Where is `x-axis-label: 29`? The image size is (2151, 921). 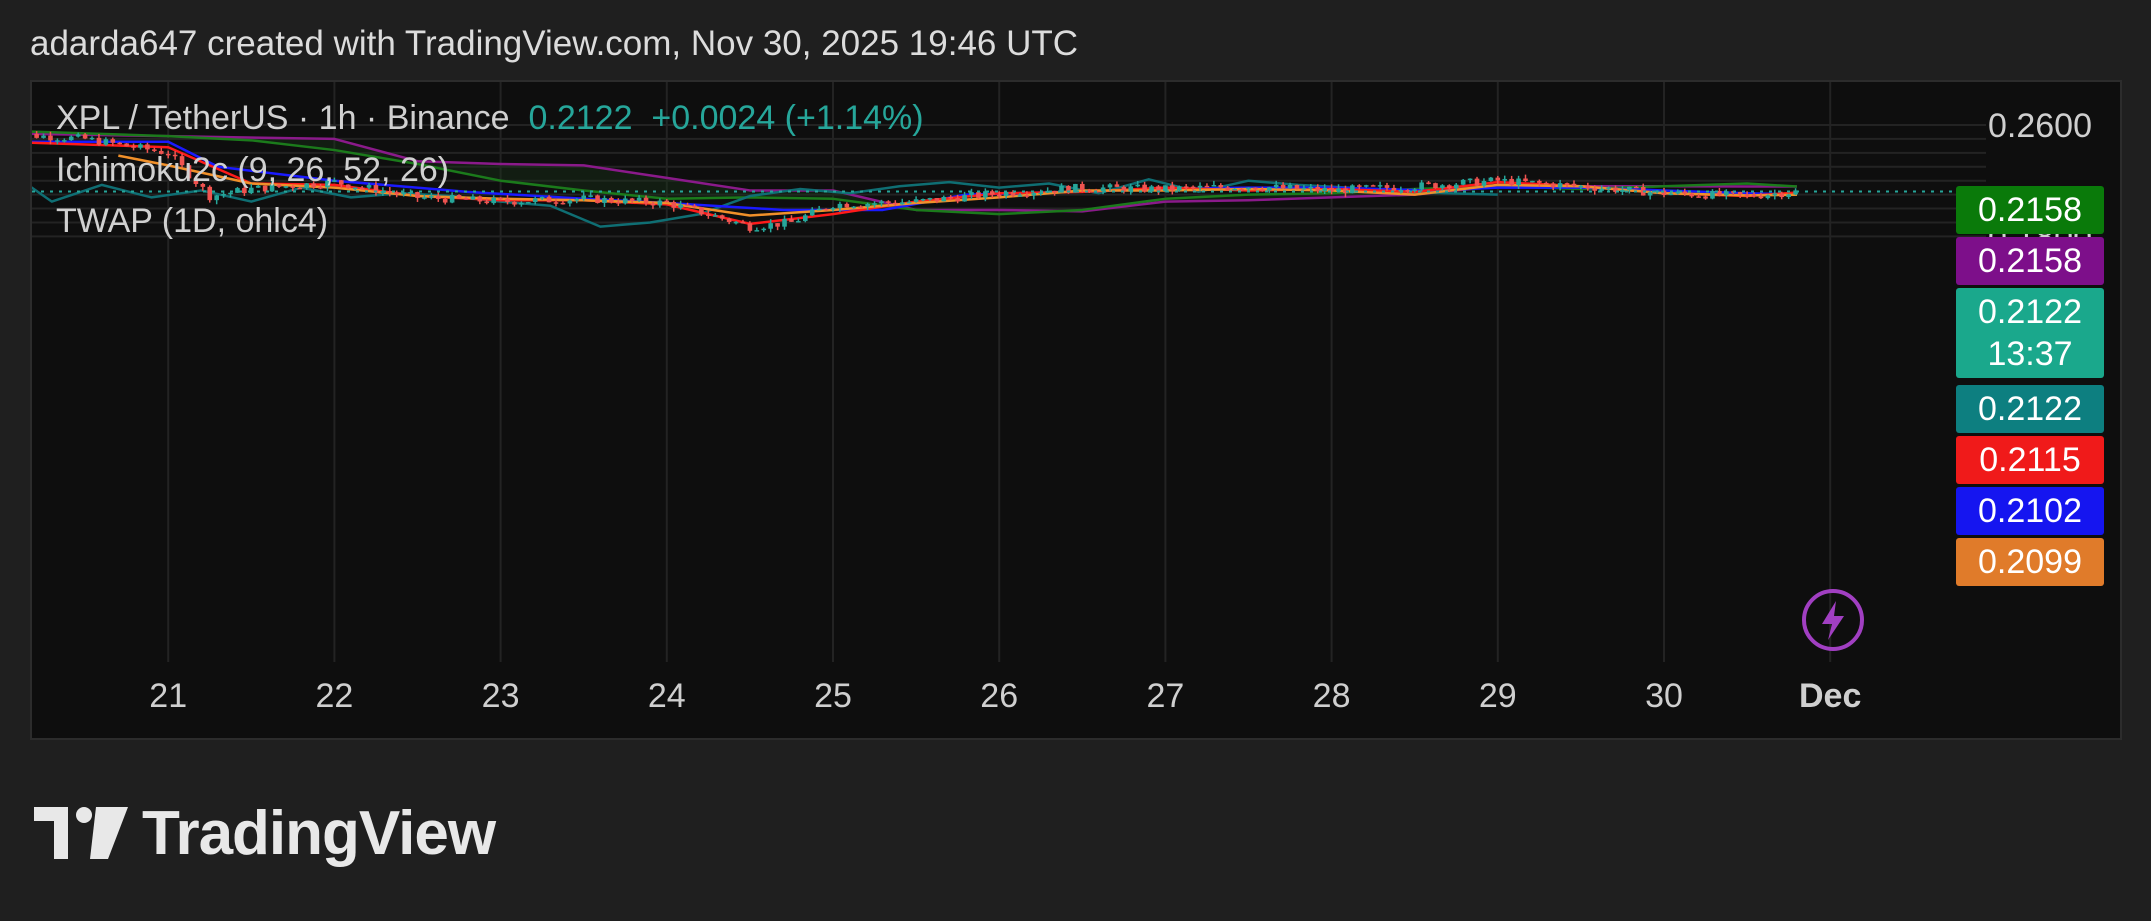 x-axis-label: 29 is located at coordinates (1498, 696).